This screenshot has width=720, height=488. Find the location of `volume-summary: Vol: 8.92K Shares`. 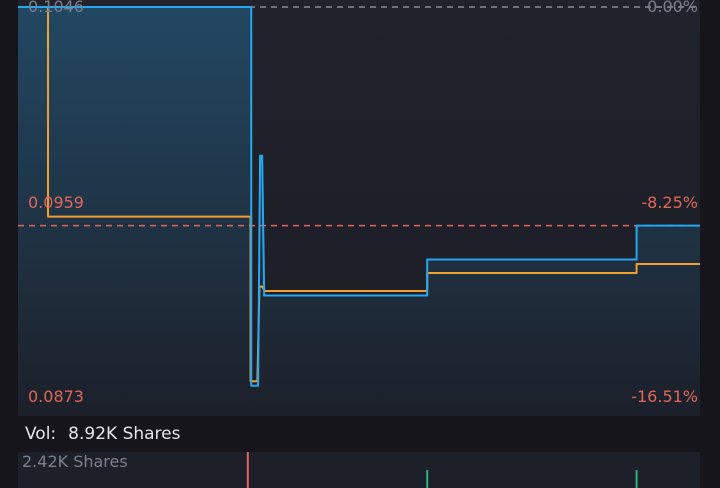

volume-summary: Vol: 8.92K Shares is located at coordinates (359, 434).